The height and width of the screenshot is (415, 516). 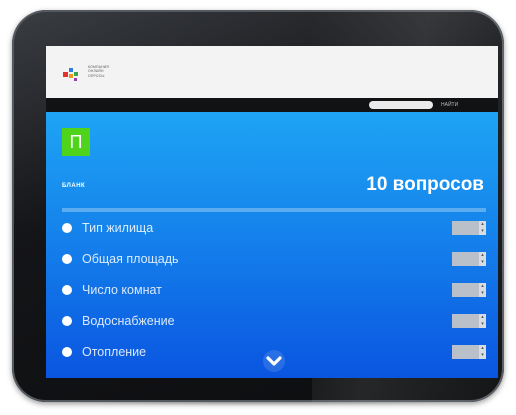 I want to click on question-row: Число комнат ▴ ▾, so click(x=274, y=291).